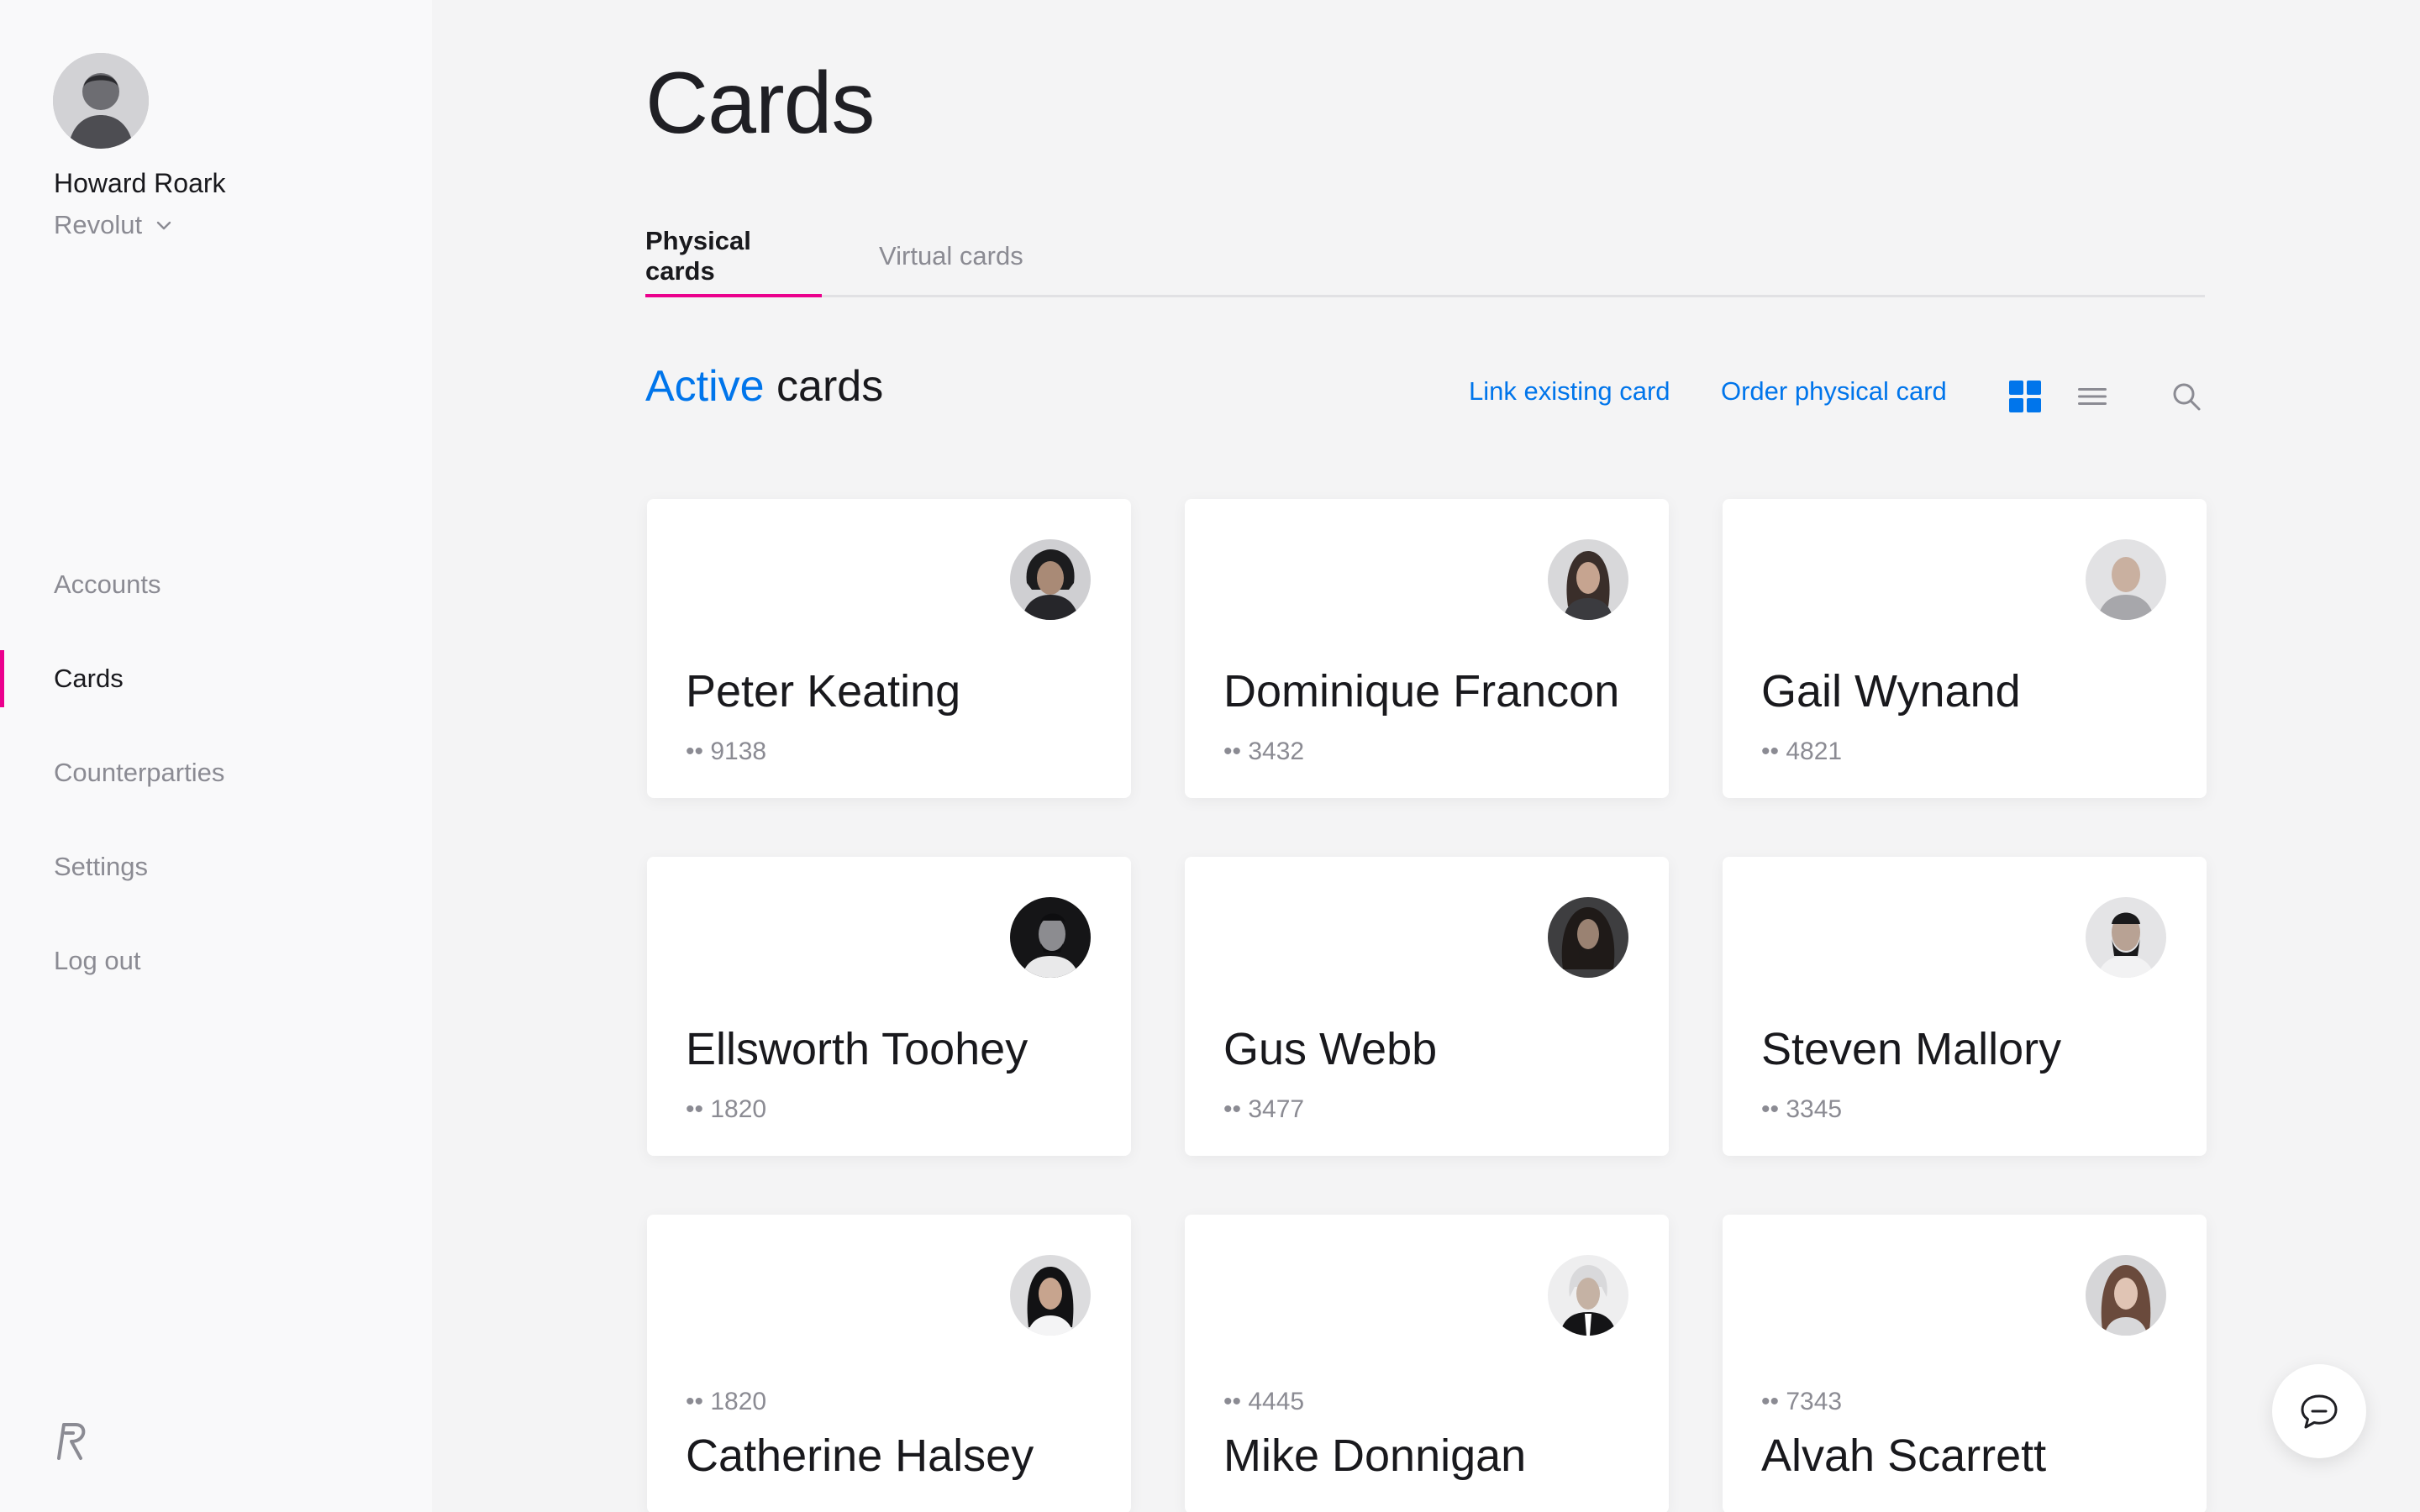  Describe the element at coordinates (889, 1363) in the screenshot. I see `card-tile: Catherine Halsey •• 1820` at that location.